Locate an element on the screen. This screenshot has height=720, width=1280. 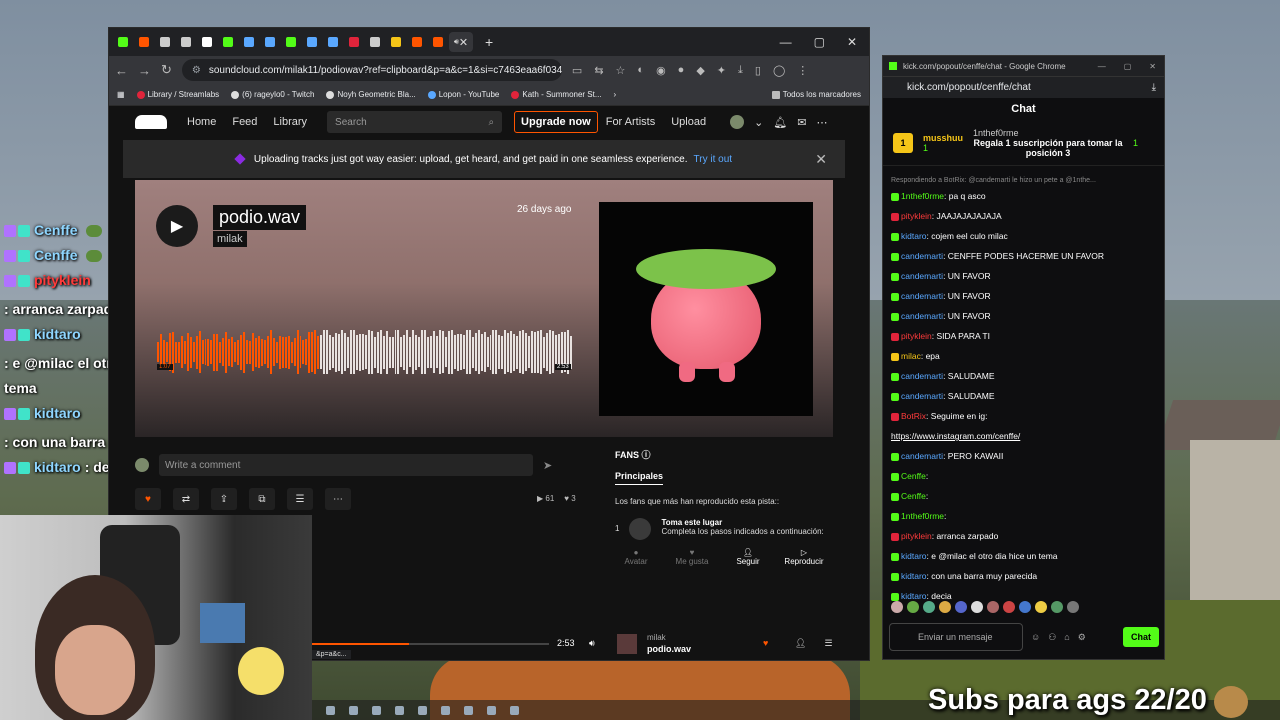
follow-icon: 👤︎ is located at coordinates (800, 643).